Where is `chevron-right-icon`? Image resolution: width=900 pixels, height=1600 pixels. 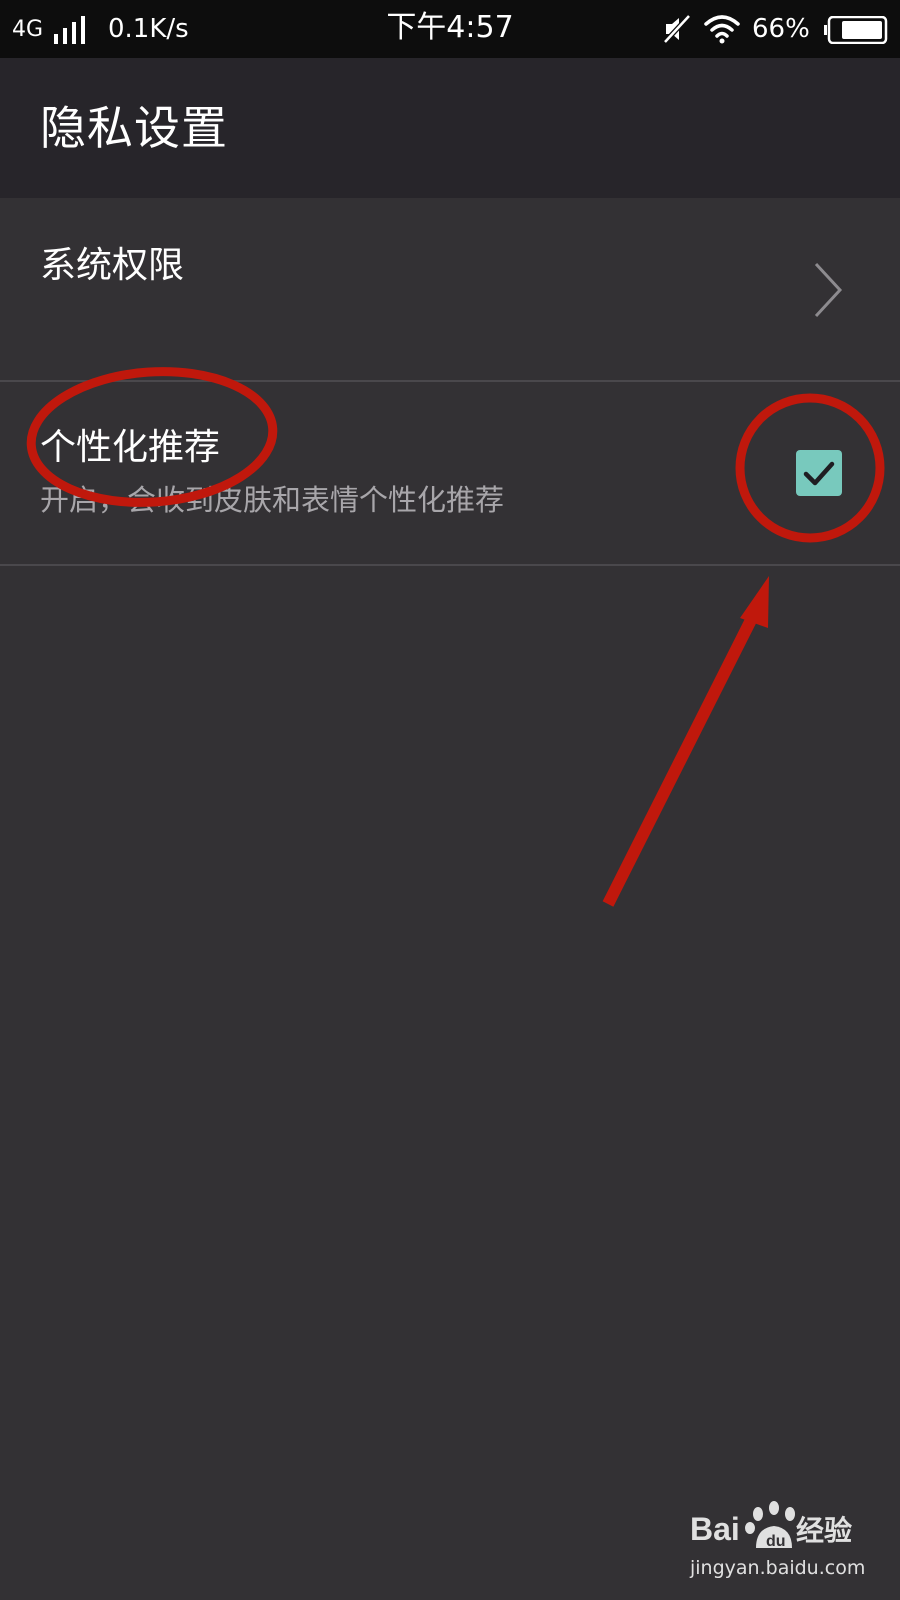
chevron-right-icon is located at coordinates (828, 290).